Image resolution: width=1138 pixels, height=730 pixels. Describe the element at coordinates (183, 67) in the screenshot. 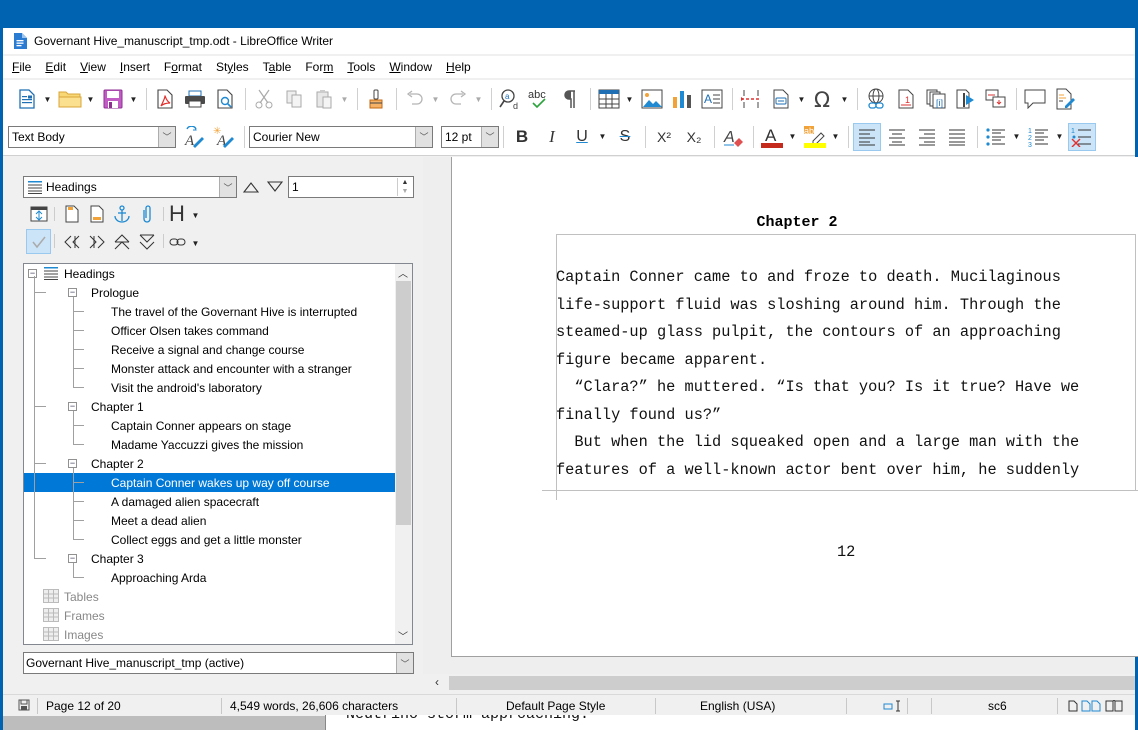

I see `menu-format: Format` at that location.